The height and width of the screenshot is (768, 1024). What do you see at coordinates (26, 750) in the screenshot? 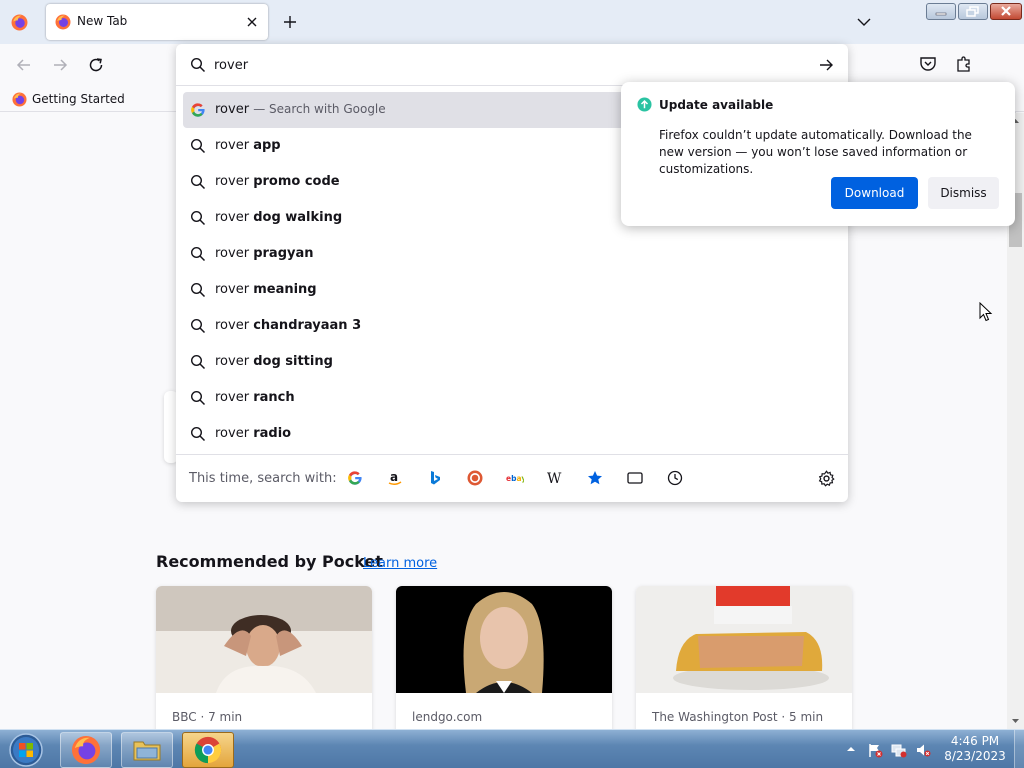
I see `start-button-icon` at bounding box center [26, 750].